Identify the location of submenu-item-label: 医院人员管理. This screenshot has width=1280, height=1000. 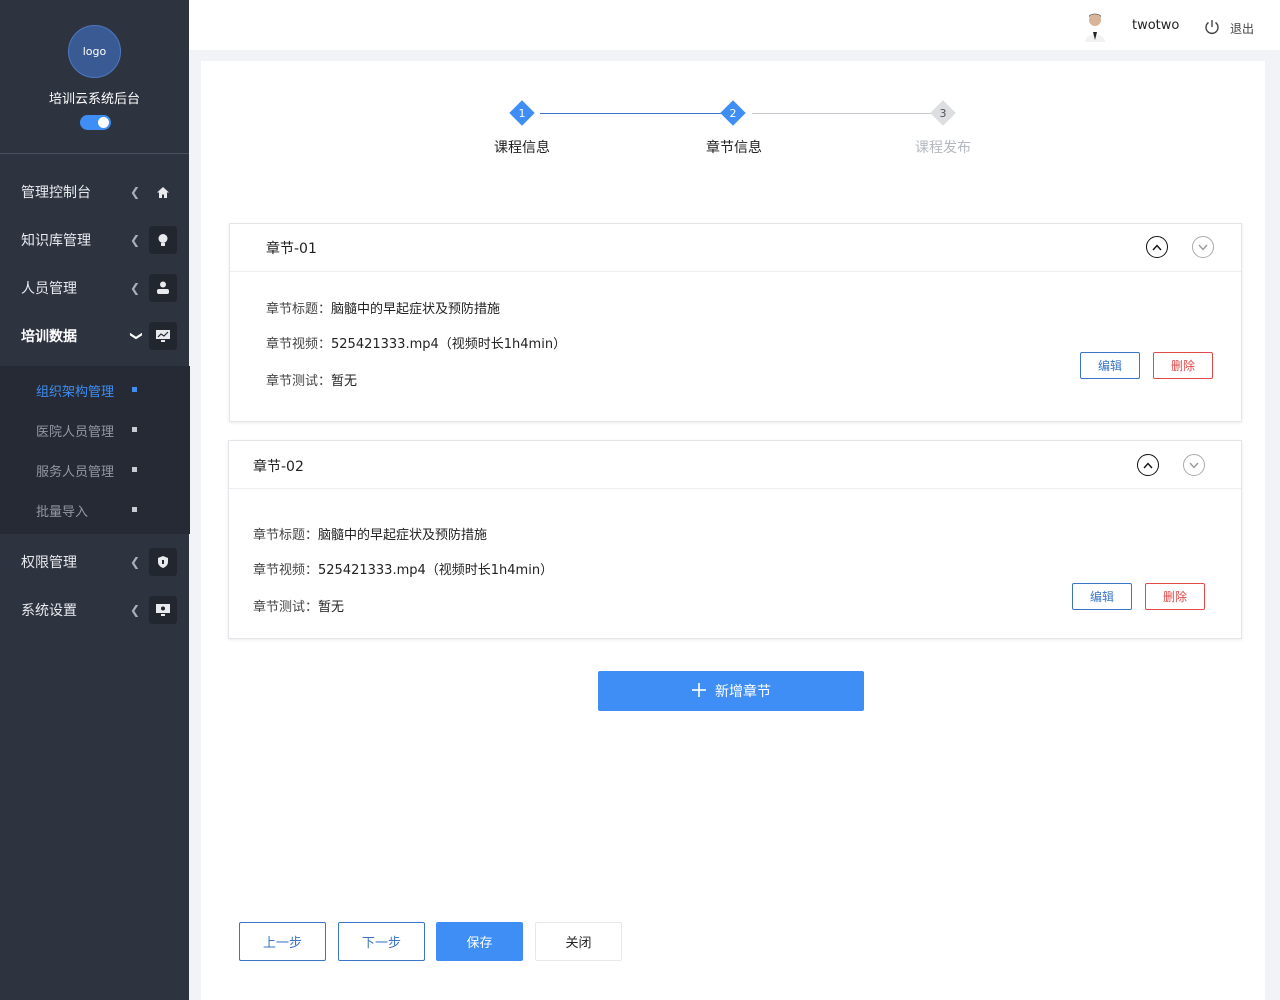
(75, 432).